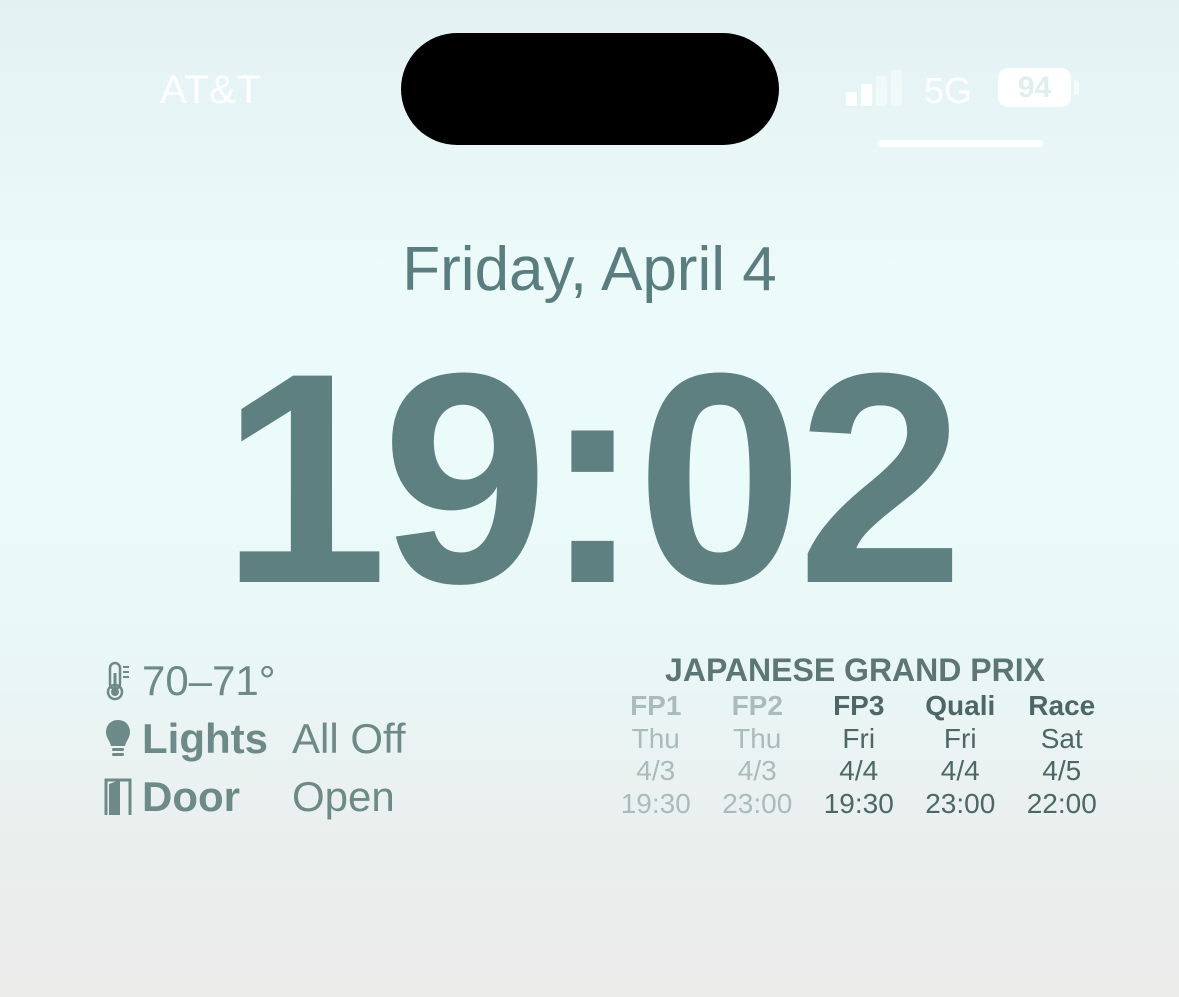 This screenshot has width=1179, height=997. What do you see at coordinates (590, 89) in the screenshot?
I see `dynamic-island` at bounding box center [590, 89].